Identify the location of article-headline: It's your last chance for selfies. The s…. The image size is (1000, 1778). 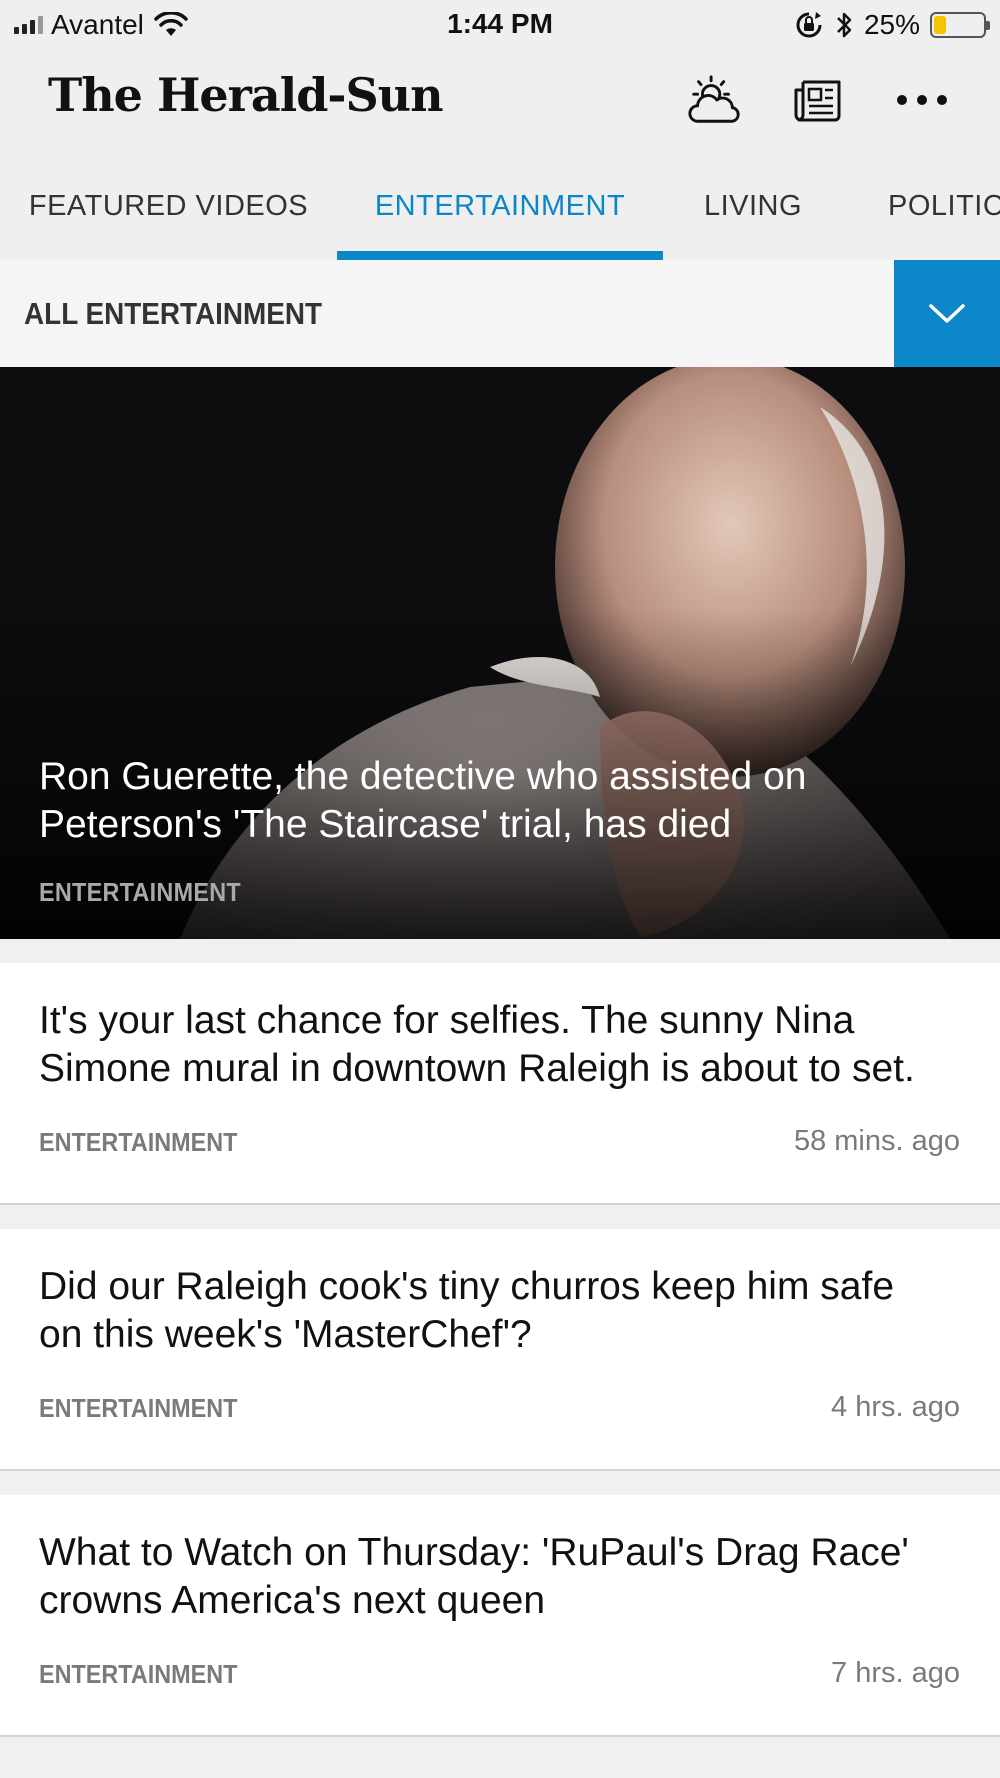
(489, 1045).